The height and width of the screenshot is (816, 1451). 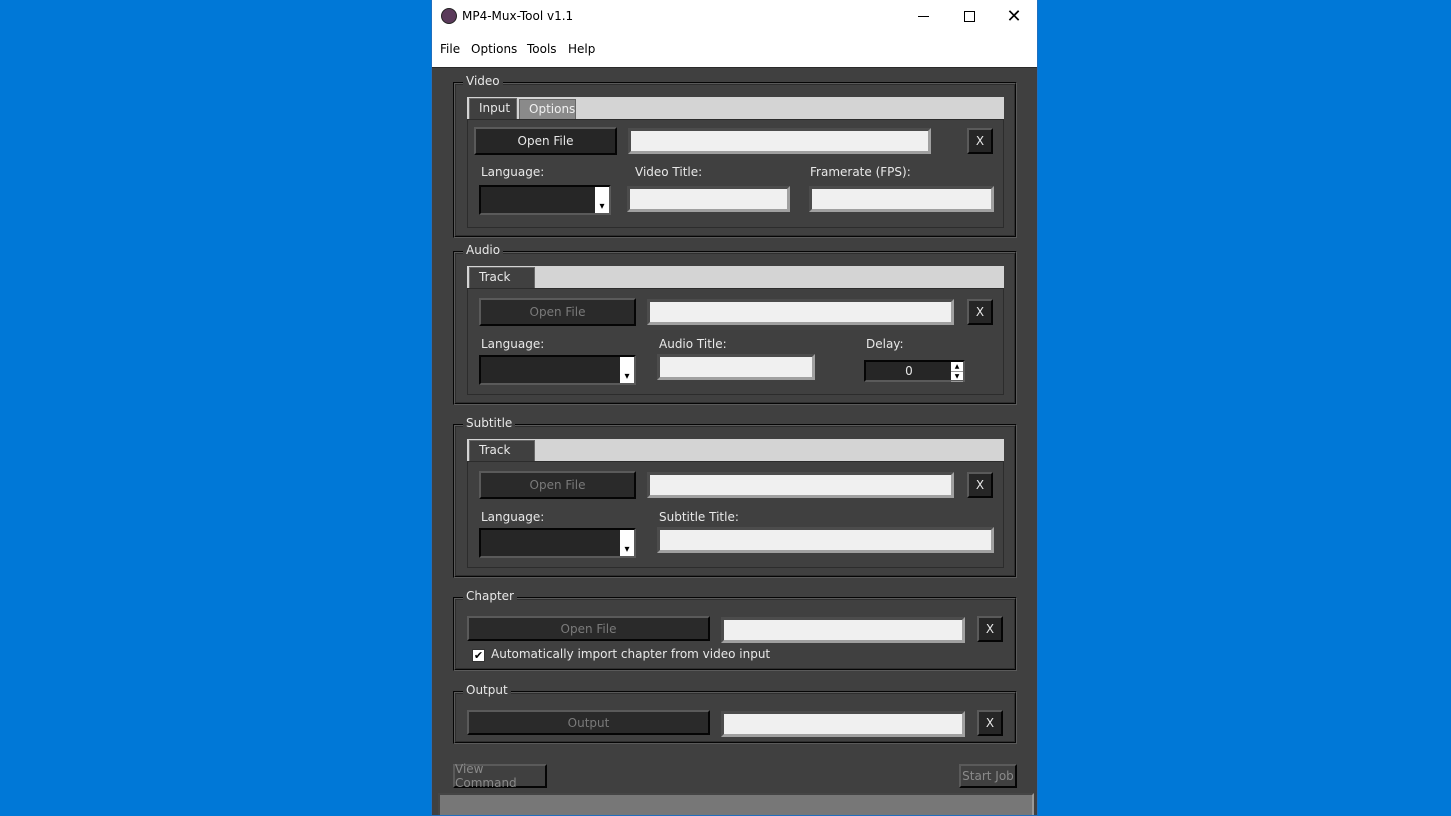 What do you see at coordinates (493, 109) in the screenshot?
I see `tab-video-input: Input` at bounding box center [493, 109].